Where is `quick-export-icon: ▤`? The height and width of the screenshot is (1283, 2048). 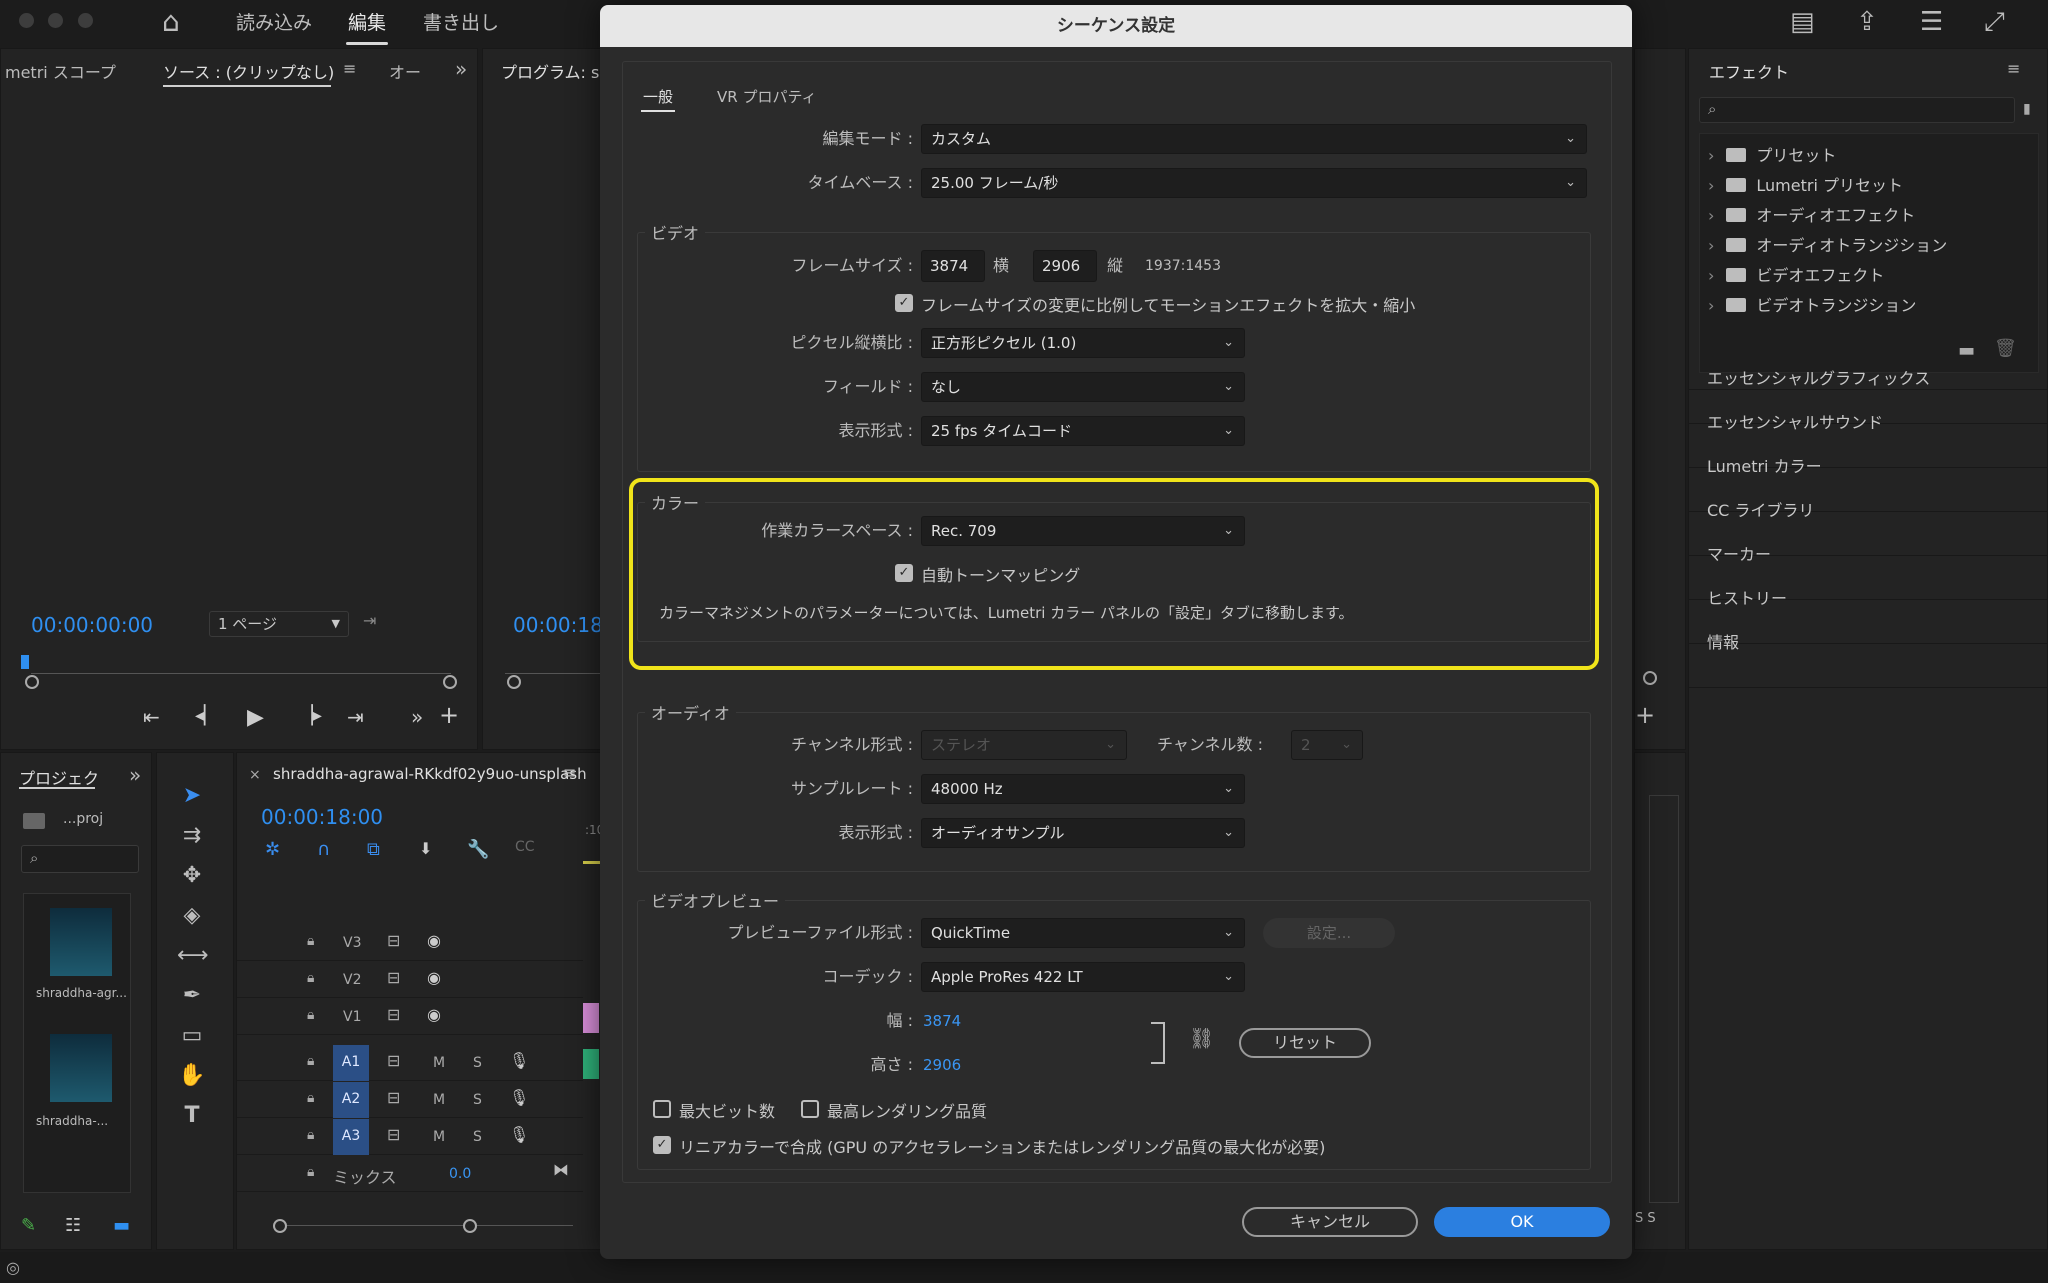 quick-export-icon: ▤ is located at coordinates (1802, 22).